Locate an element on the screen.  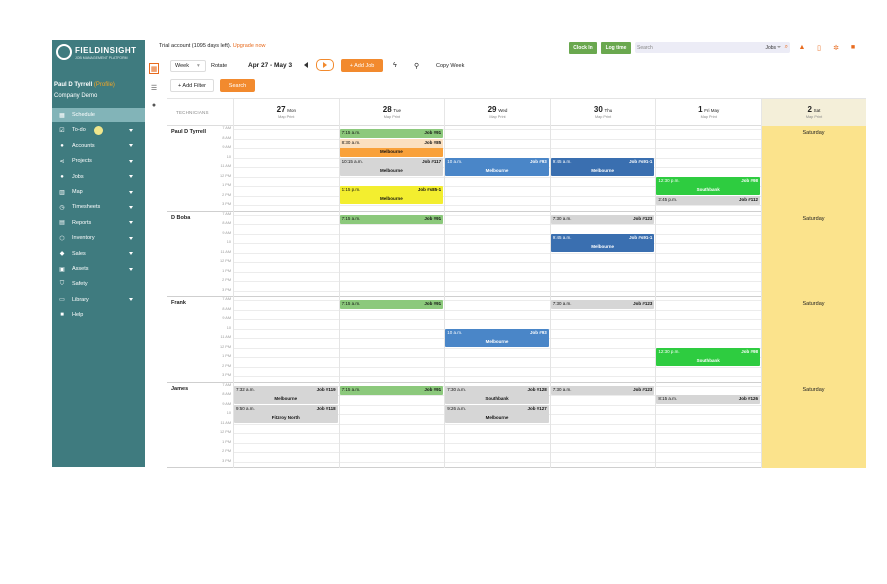
technician-name: Paul D Tyrrell is located at coordinates (188, 132).